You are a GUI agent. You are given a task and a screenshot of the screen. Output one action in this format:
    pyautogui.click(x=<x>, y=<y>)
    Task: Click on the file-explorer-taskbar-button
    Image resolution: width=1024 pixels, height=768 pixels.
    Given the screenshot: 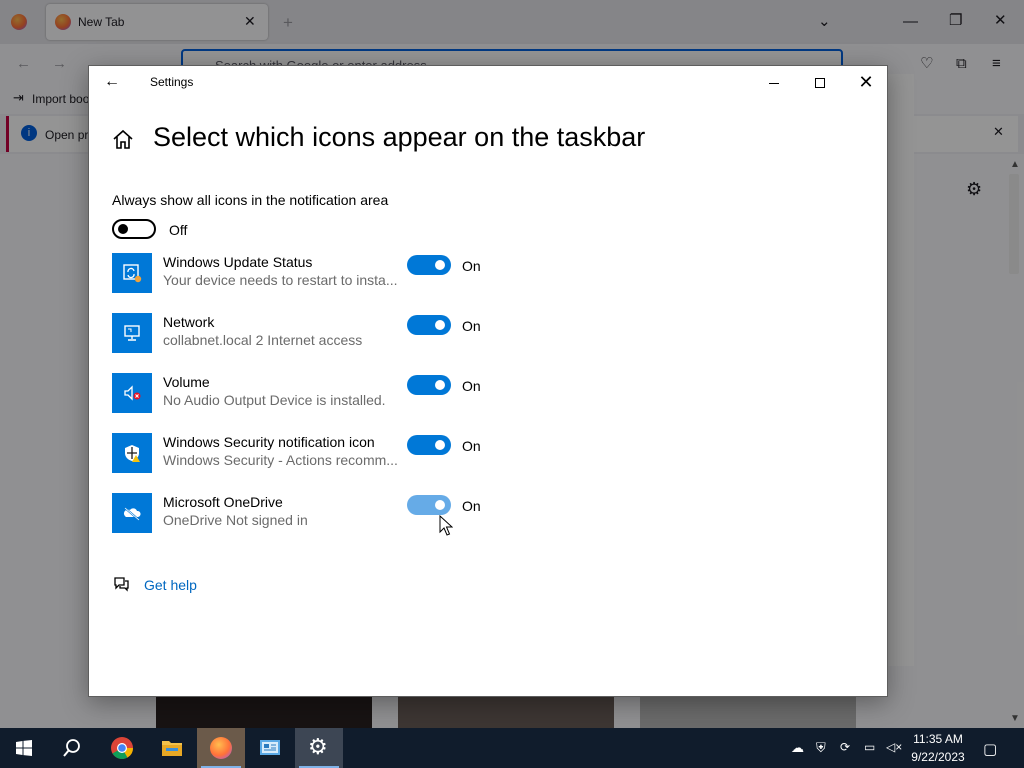 What is the action you would take?
    pyautogui.click(x=172, y=748)
    